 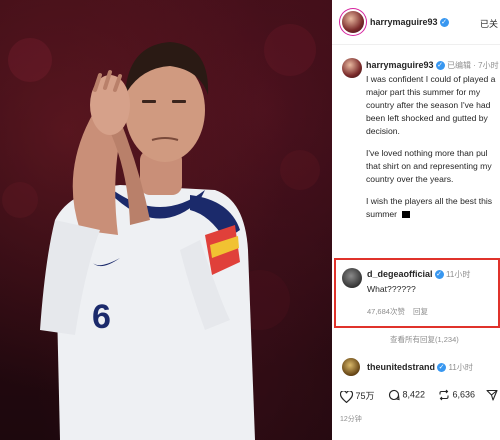 I want to click on share-action, so click(x=492, y=395).